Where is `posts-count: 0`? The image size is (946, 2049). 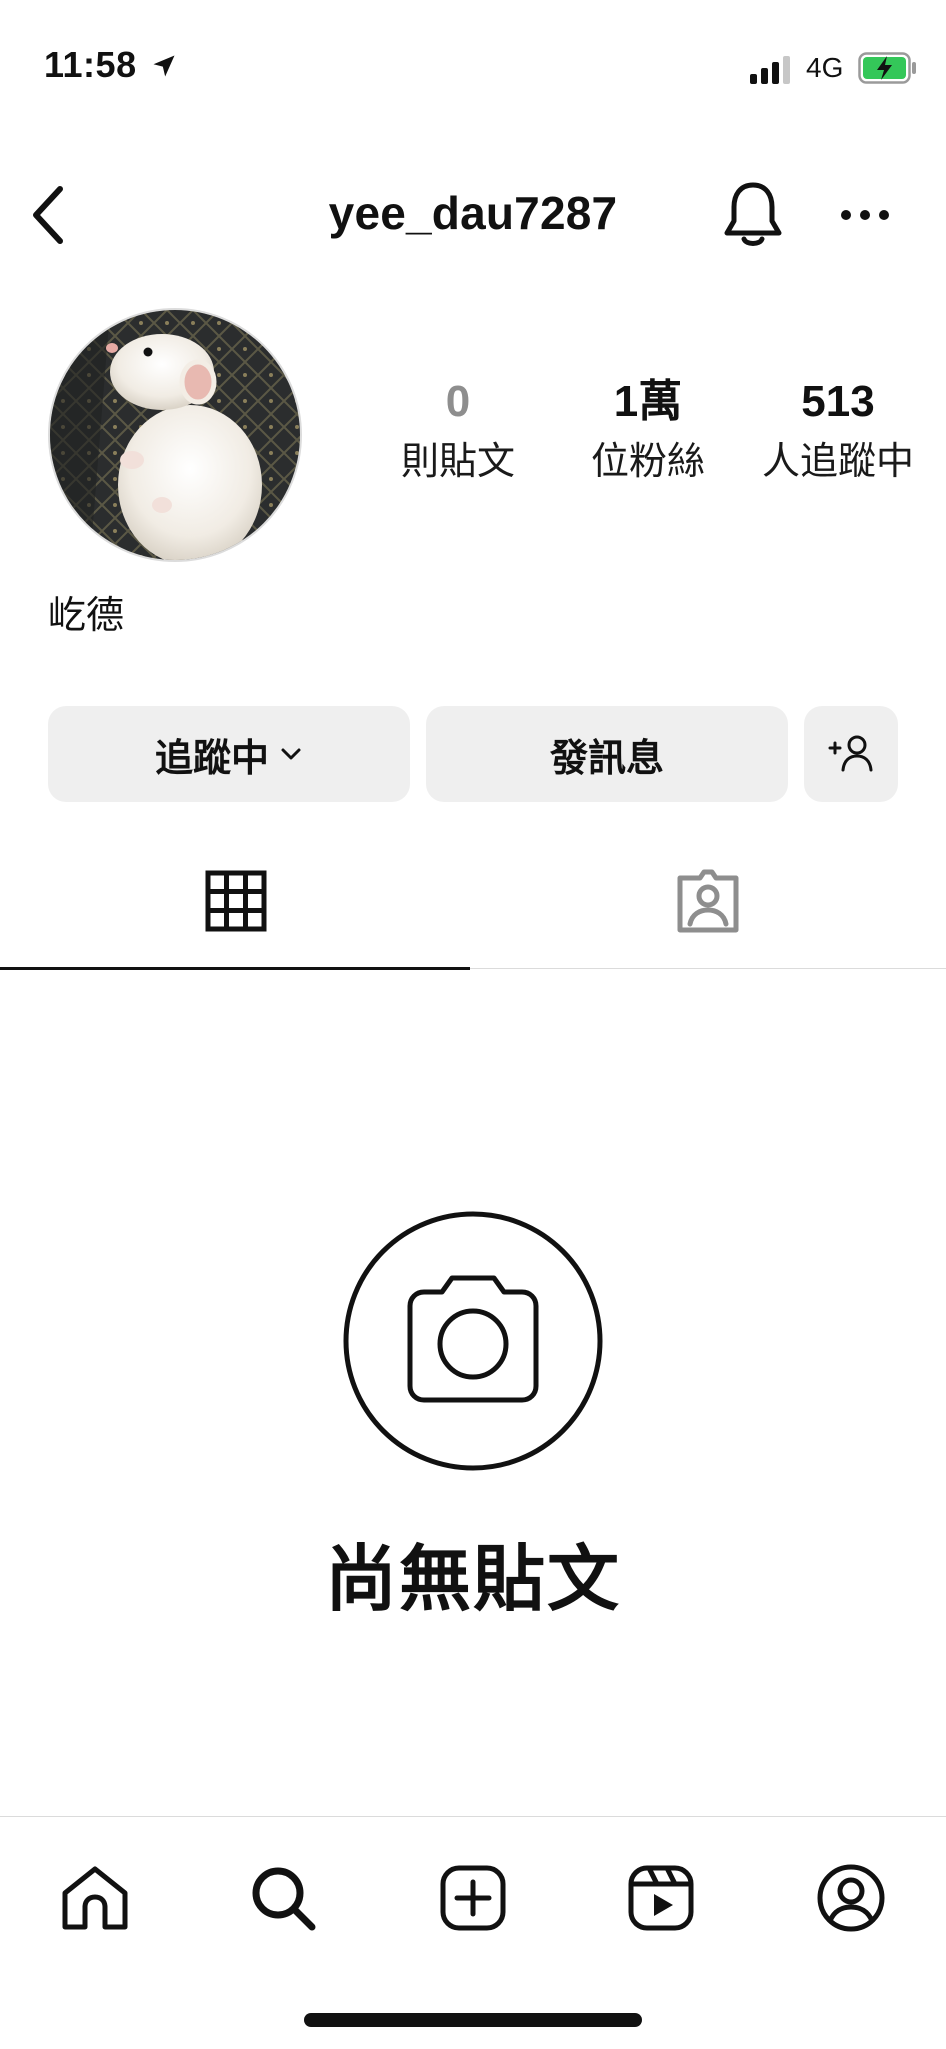
posts-count: 0 is located at coordinates (458, 401).